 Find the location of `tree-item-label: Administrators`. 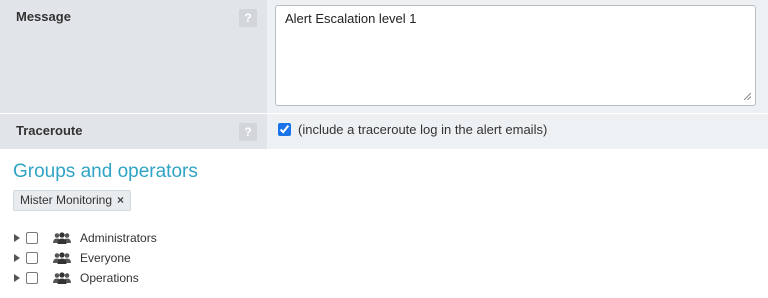

tree-item-label: Administrators is located at coordinates (118, 238).